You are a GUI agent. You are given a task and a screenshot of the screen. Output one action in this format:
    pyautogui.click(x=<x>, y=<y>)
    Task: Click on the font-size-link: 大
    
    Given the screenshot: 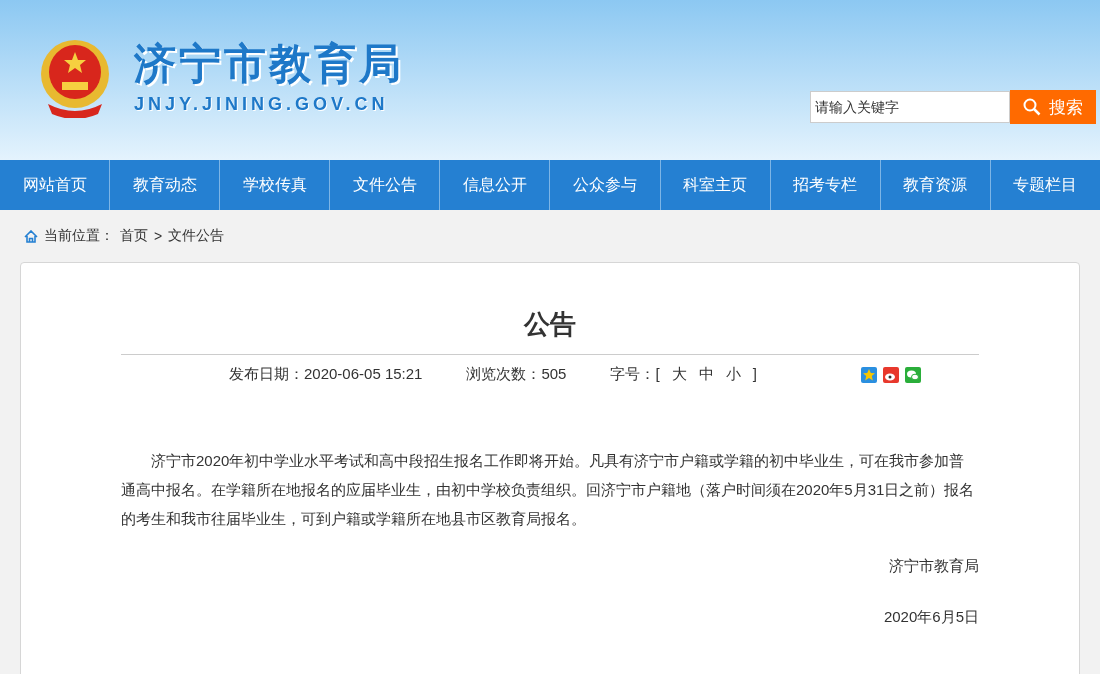 What is the action you would take?
    pyautogui.click(x=679, y=374)
    